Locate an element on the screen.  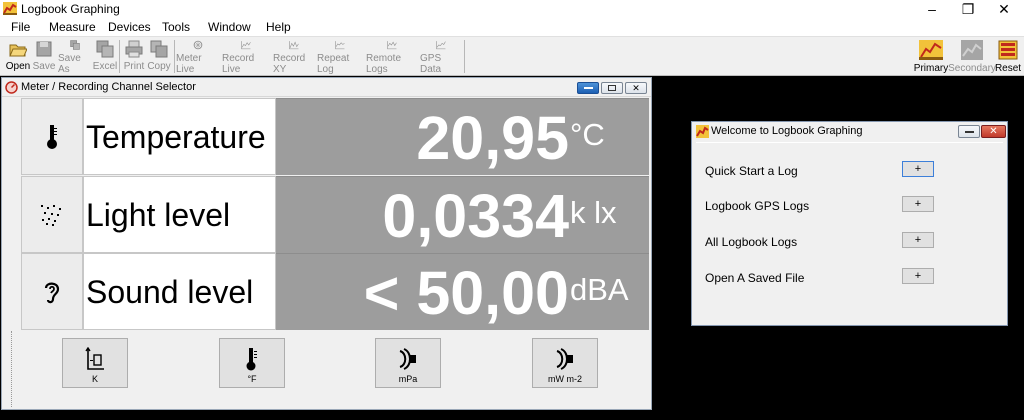
record-live-icon is located at coordinates (246, 45).